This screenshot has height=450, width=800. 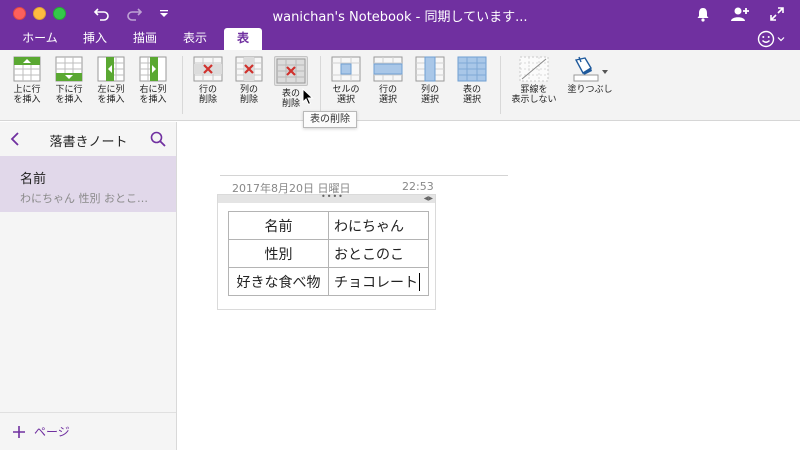 What do you see at coordinates (195, 39) in the screenshot?
I see `tab-view: 表示` at bounding box center [195, 39].